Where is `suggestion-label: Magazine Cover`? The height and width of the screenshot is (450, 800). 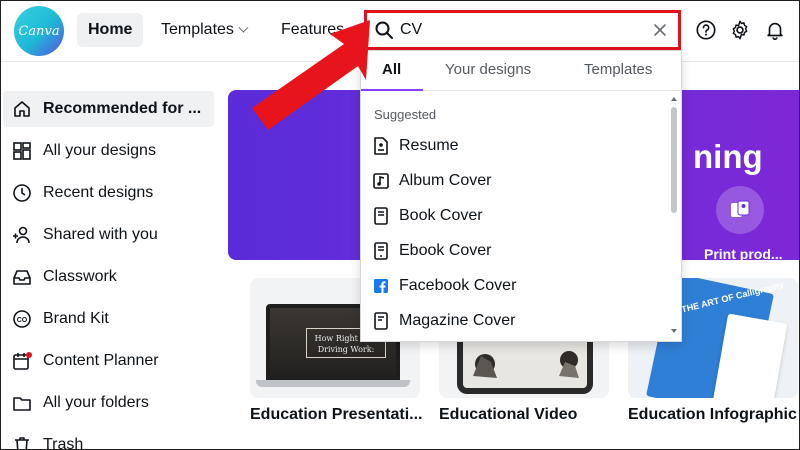
suggestion-label: Magazine Cover is located at coordinates (457, 320).